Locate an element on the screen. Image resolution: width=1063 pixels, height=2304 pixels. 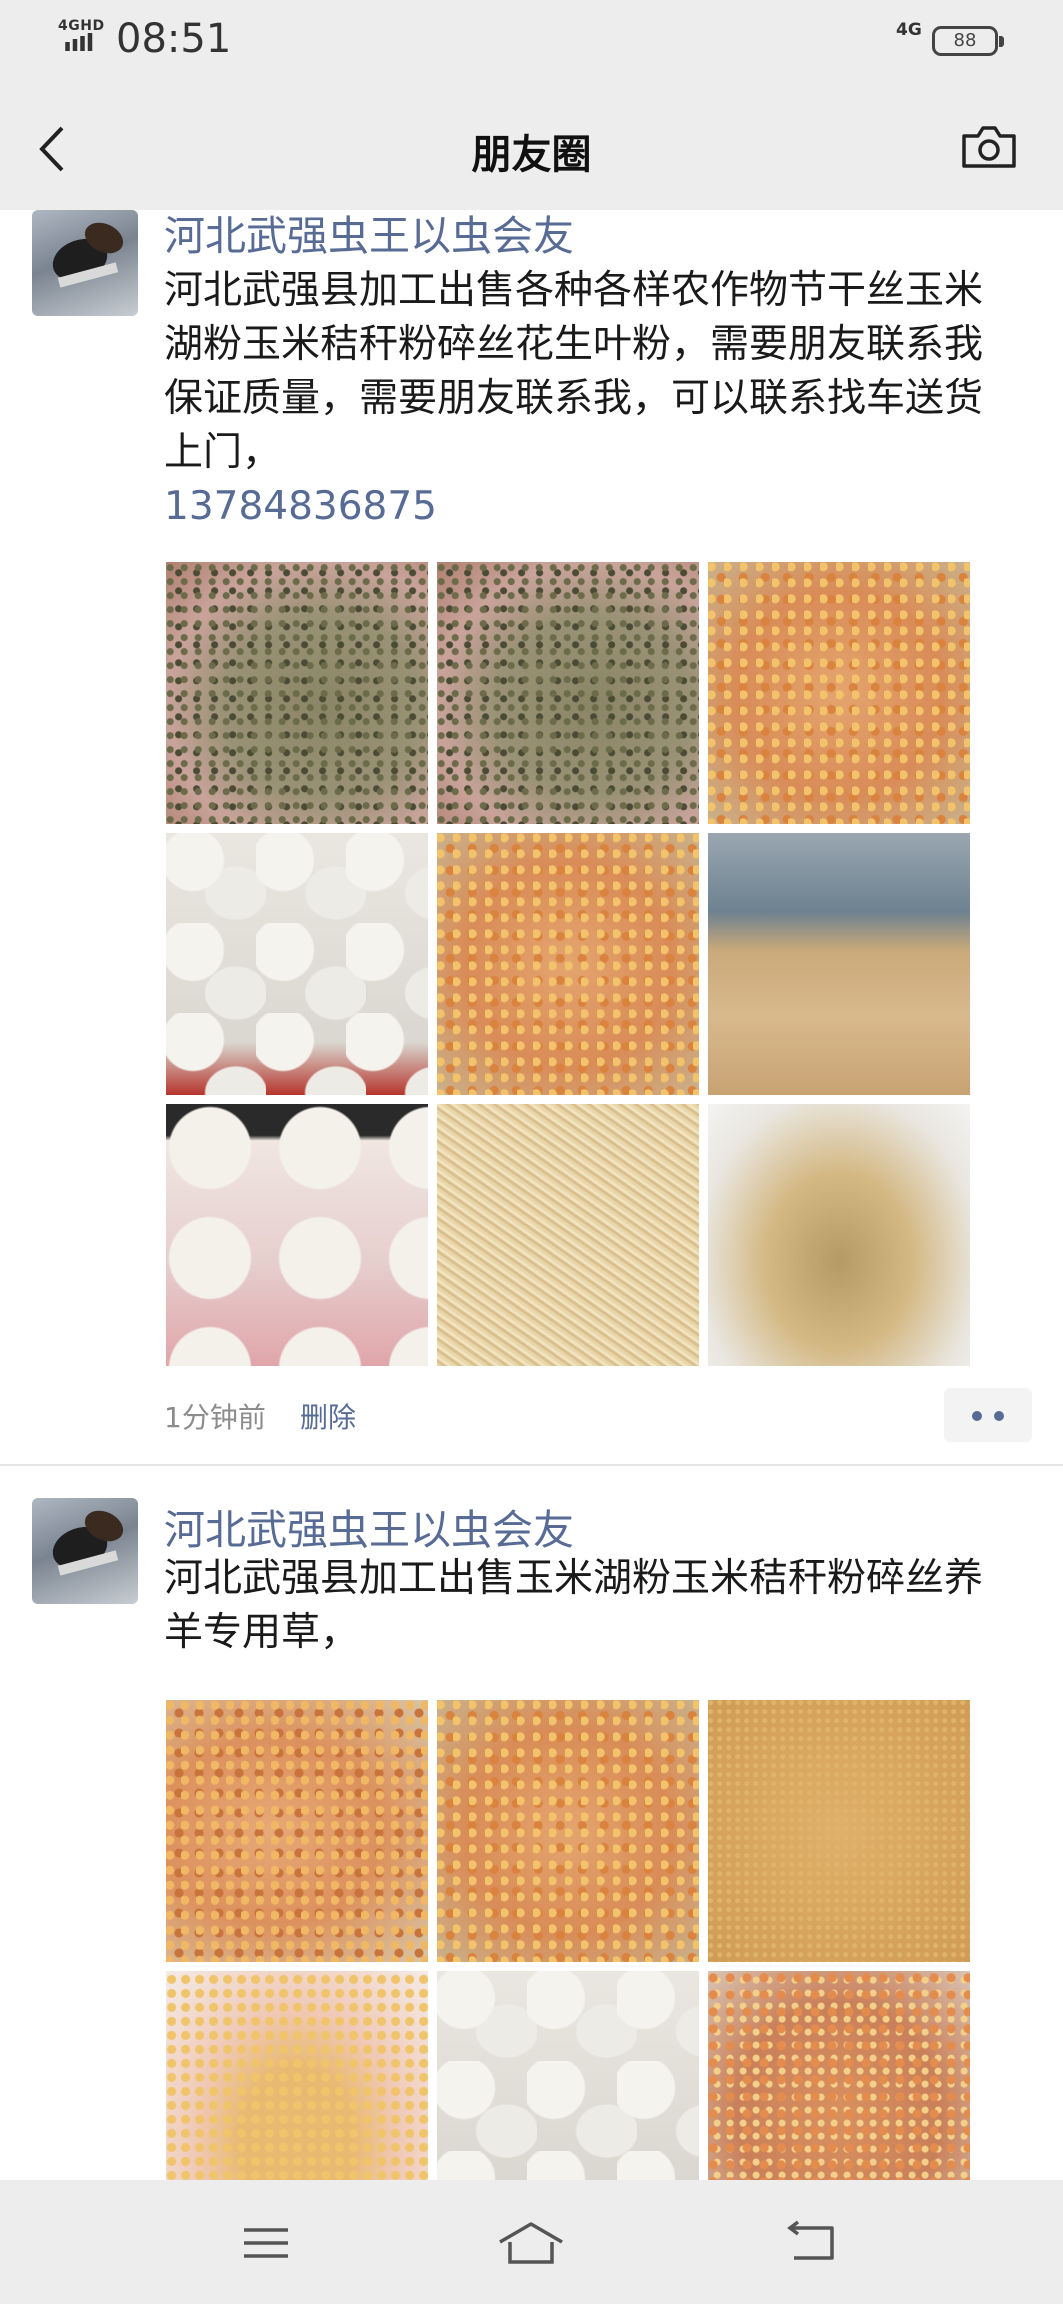
post-text: 河北武强县加工出售玉米湖粉玉米秸秆粉碎丝养羊专用草， is located at coordinates (574, 1606).